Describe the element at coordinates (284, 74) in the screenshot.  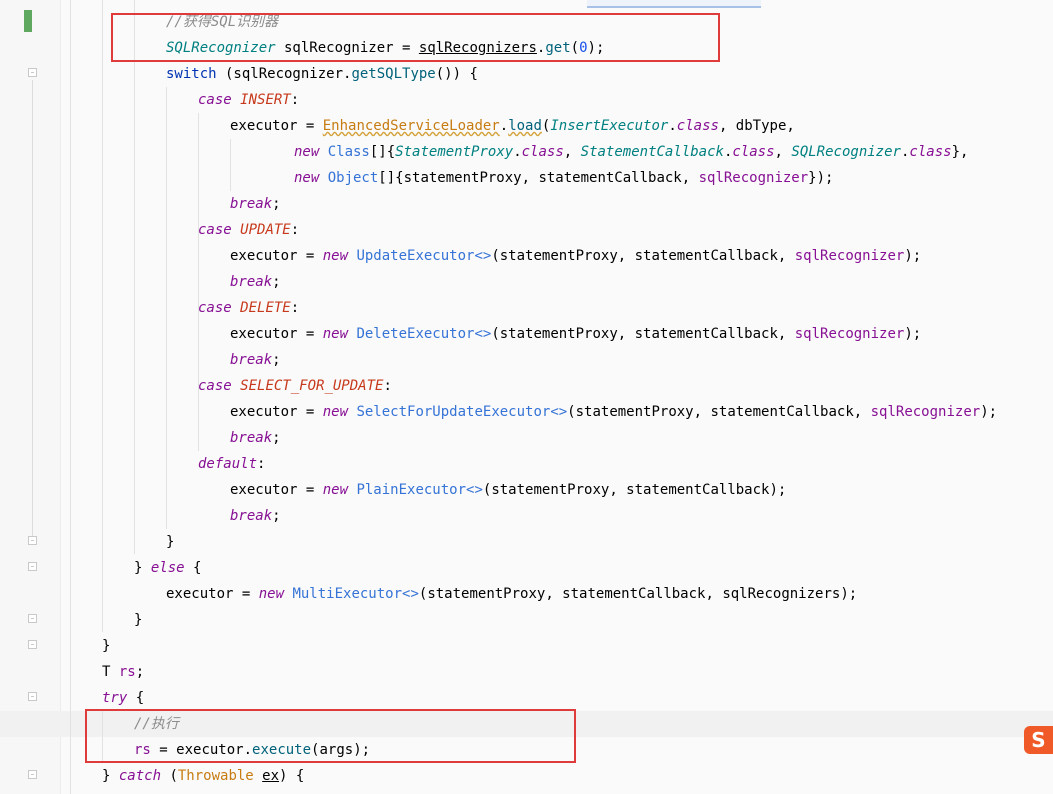
I see `code-token: (sqlRecognizer.` at that location.